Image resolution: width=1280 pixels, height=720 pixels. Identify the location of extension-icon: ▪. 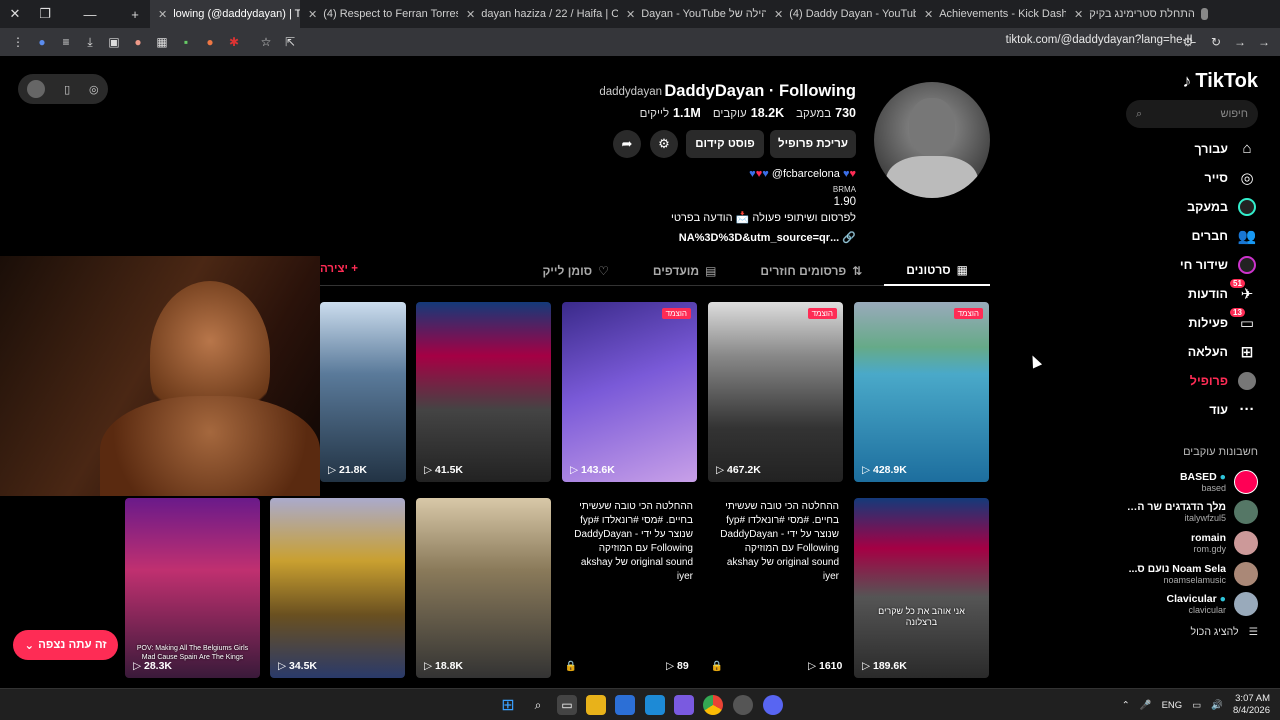
(186, 42).